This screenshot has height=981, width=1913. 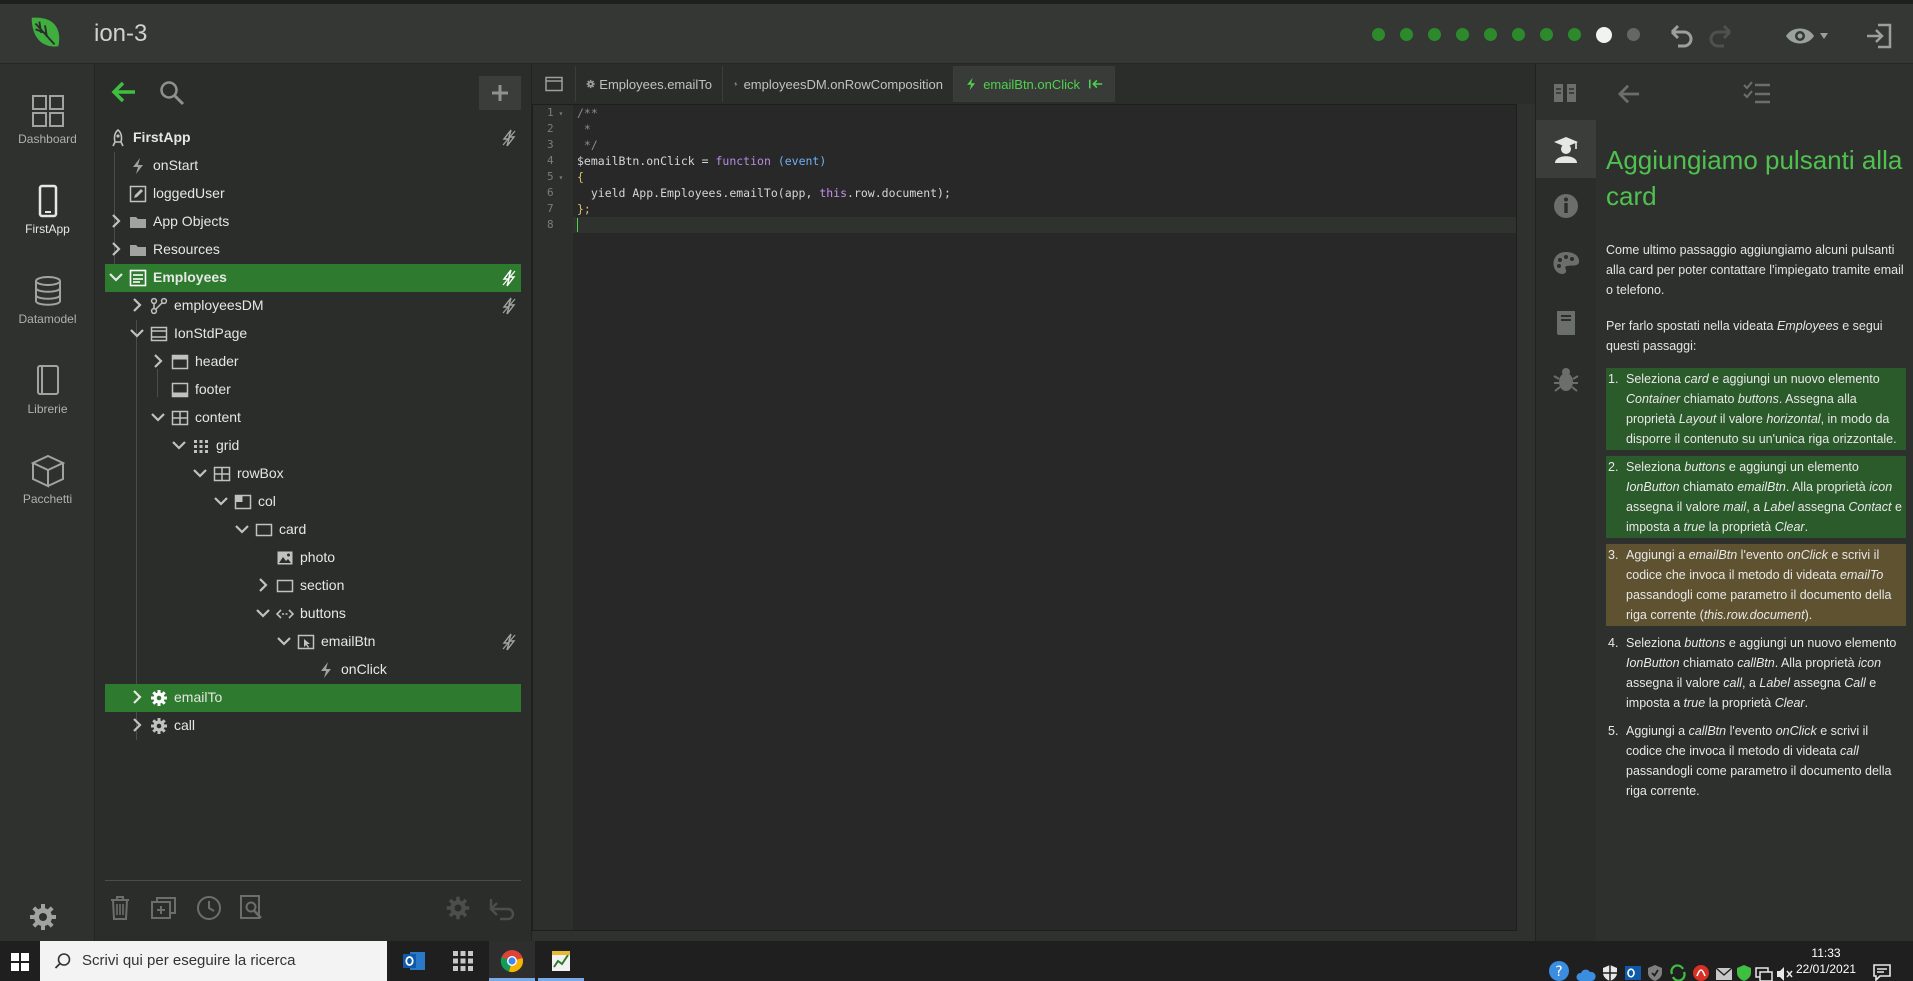 I want to click on taskbar-search: Scrivi qui per eseguire la ricerca, so click(x=213, y=961).